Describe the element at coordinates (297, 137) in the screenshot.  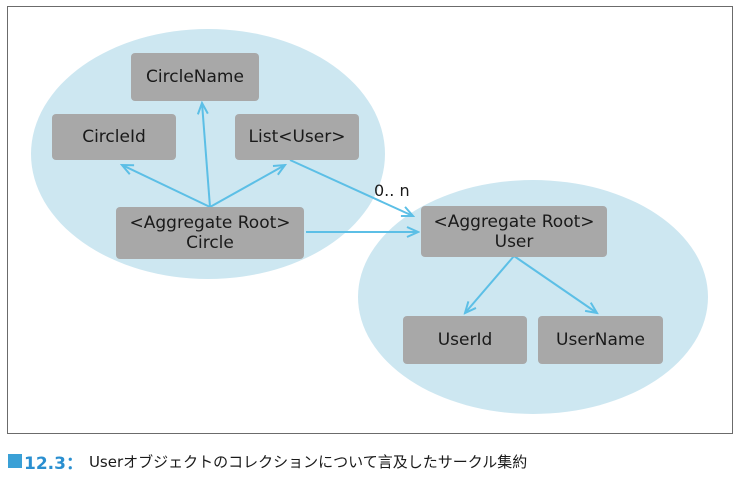
I see `node-list-user: List<User>` at that location.